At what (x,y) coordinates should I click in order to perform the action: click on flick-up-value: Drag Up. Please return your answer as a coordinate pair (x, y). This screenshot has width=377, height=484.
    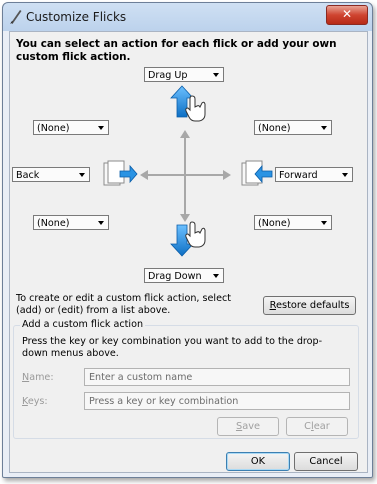
    Looking at the image, I should click on (168, 75).